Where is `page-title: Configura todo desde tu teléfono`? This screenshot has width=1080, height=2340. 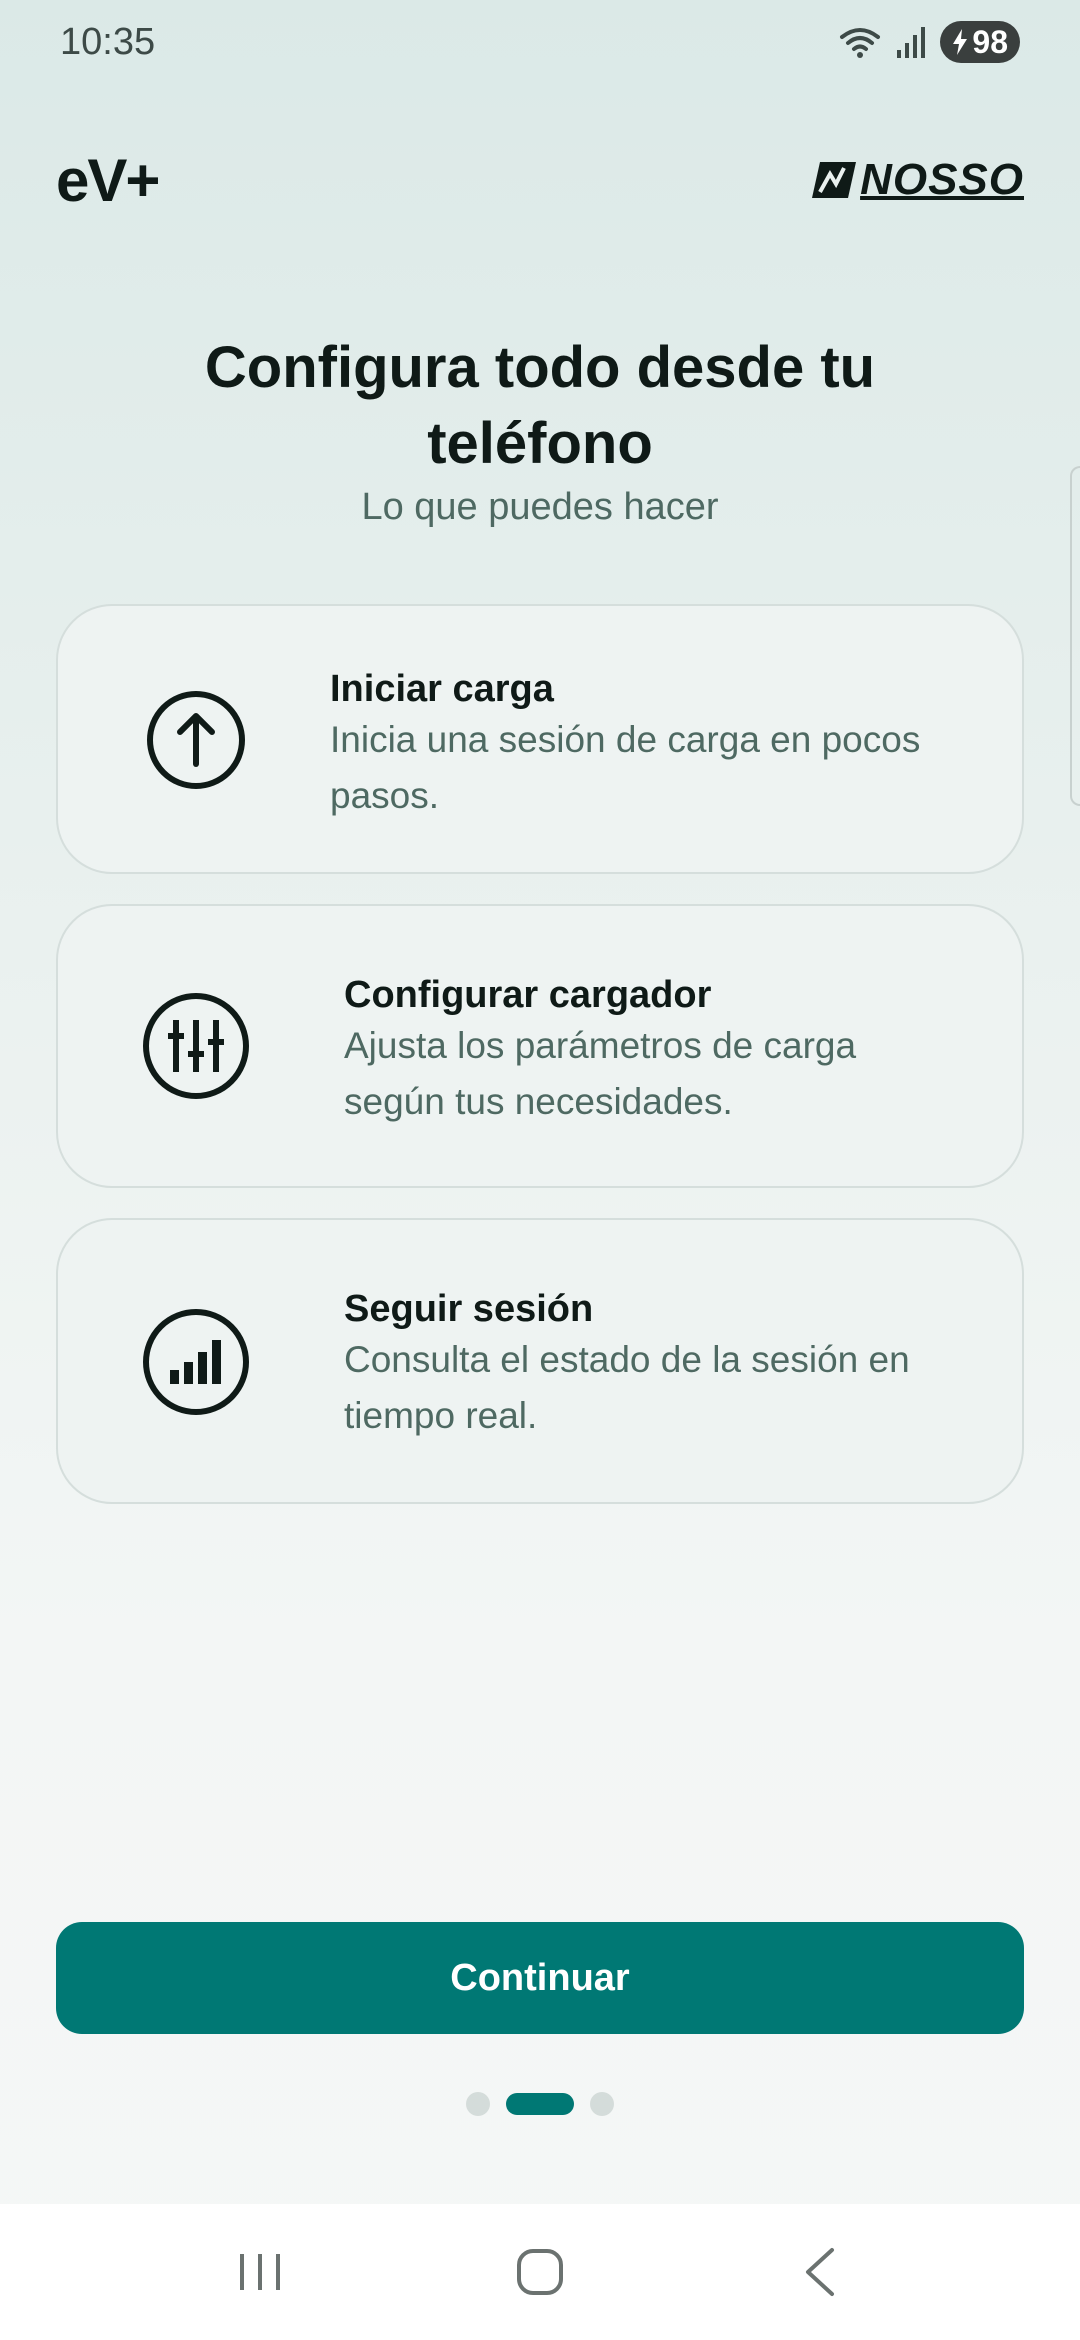 page-title: Configura todo desde tu teléfono is located at coordinates (540, 405).